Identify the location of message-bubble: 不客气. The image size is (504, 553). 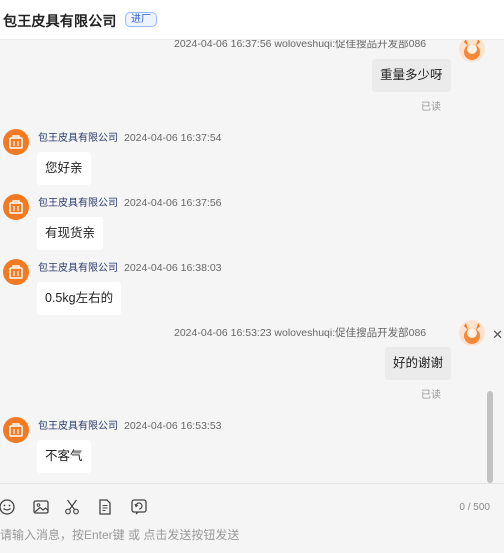
(64, 456).